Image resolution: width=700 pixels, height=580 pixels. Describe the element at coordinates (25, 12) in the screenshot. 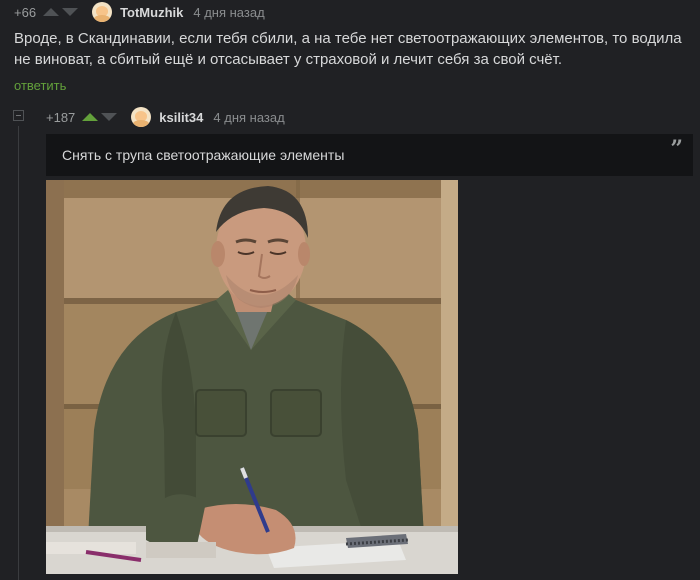

I see `comment-rating: +66` at that location.